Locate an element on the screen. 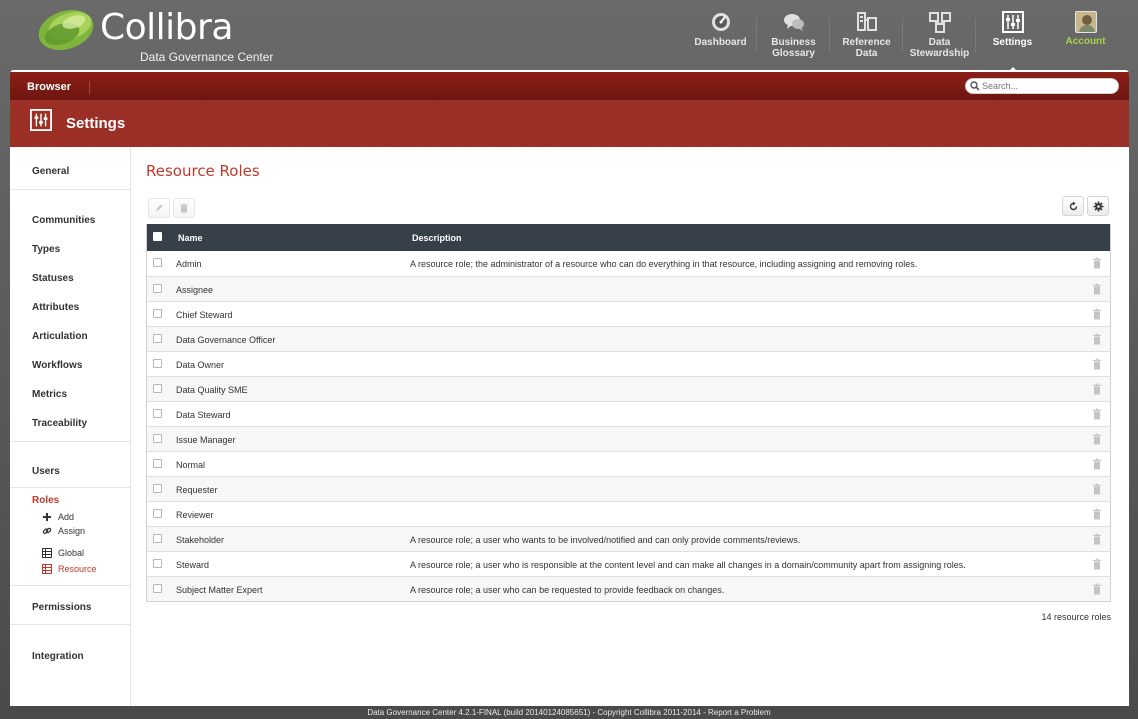 The image size is (1138, 719). collibra-logo: Collibra Data Governance Center is located at coordinates (166, 35).